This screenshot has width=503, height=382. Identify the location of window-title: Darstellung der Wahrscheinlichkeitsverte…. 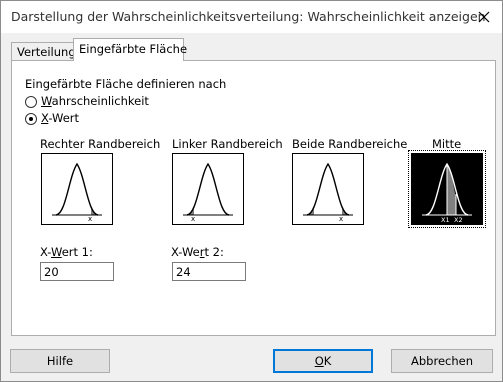
(248, 16).